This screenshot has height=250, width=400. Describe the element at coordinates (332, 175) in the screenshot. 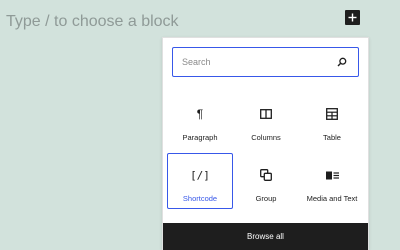

I see `media-text-icon` at that location.